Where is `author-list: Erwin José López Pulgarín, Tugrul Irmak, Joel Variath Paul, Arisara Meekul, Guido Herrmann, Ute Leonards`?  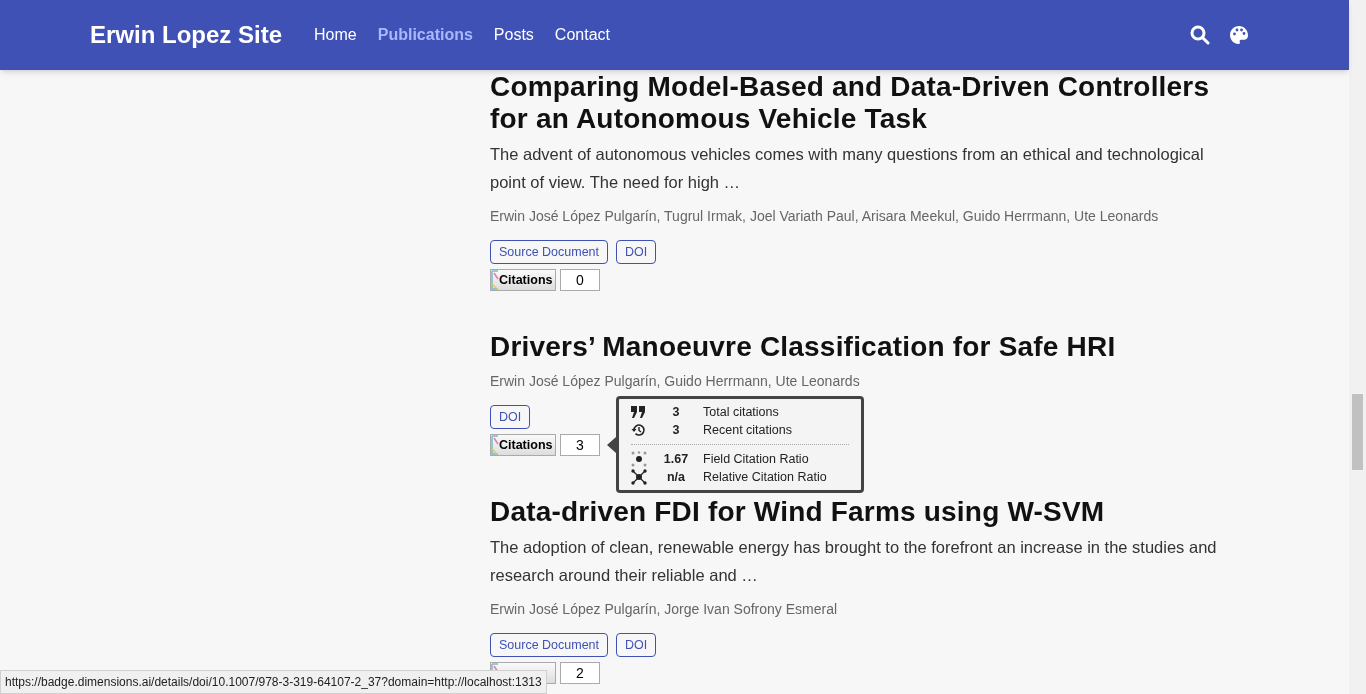 author-list: Erwin José López Pulgarín, Tugrul Irmak, Joel Variath Paul, Arisara Meekul, Guido Herrmann, Ute Leonards is located at coordinates (864, 216).